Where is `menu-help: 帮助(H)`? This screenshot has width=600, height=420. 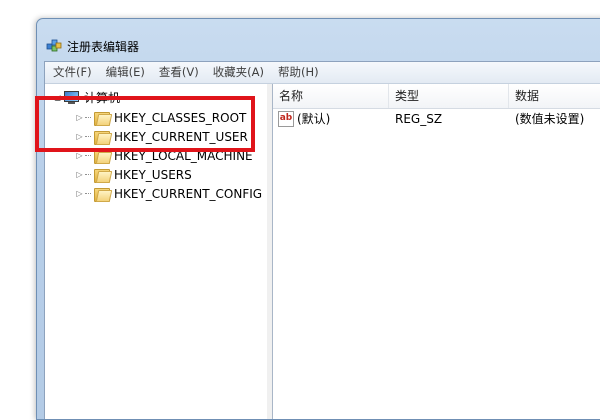 menu-help: 帮助(H) is located at coordinates (298, 72).